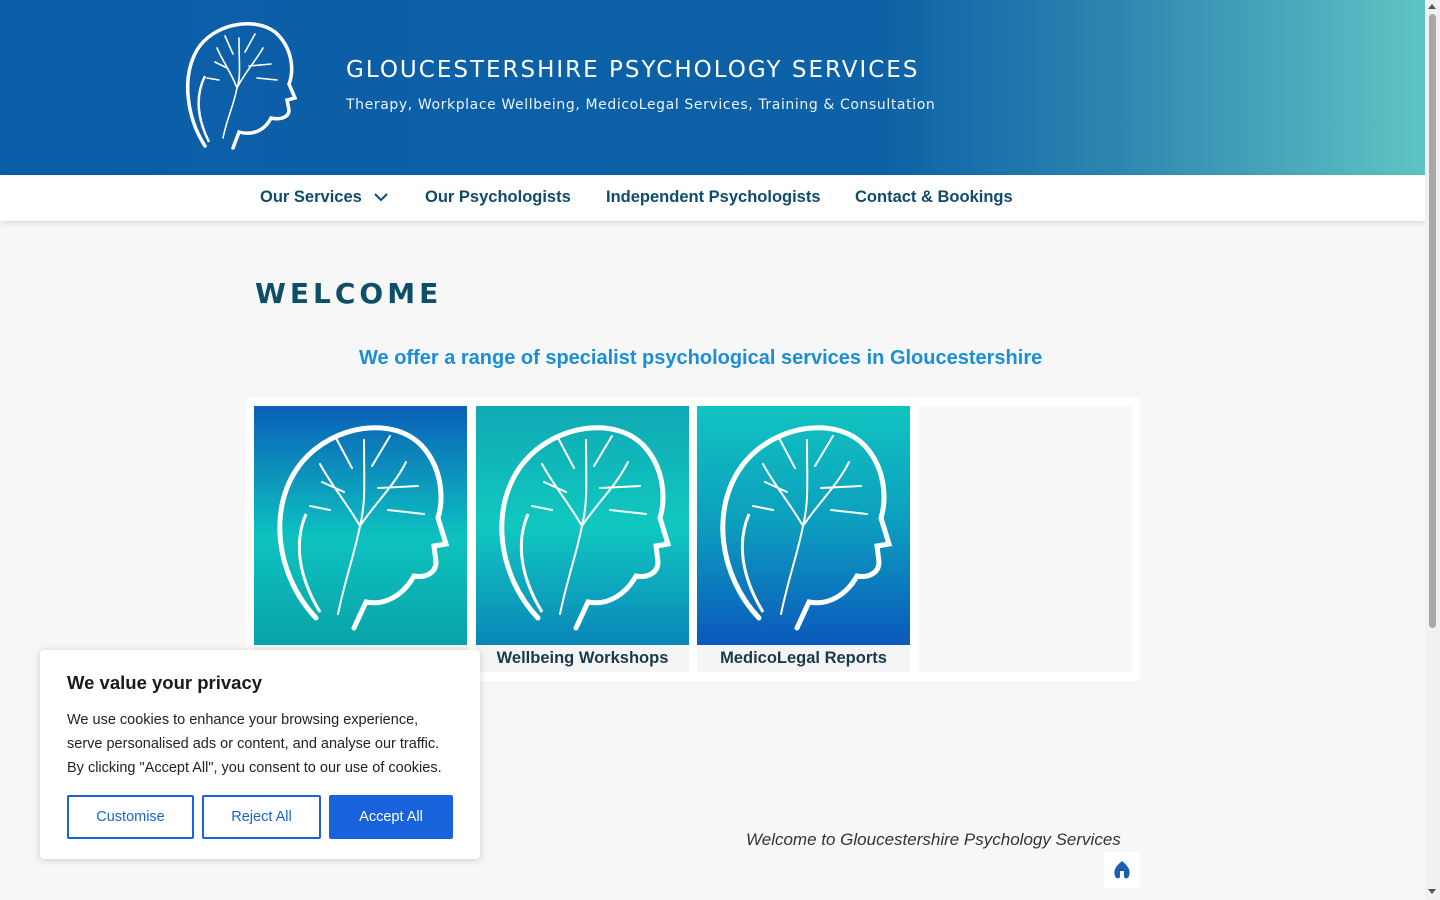  Describe the element at coordinates (311, 197) in the screenshot. I see `nav-item-label: Our Services` at that location.